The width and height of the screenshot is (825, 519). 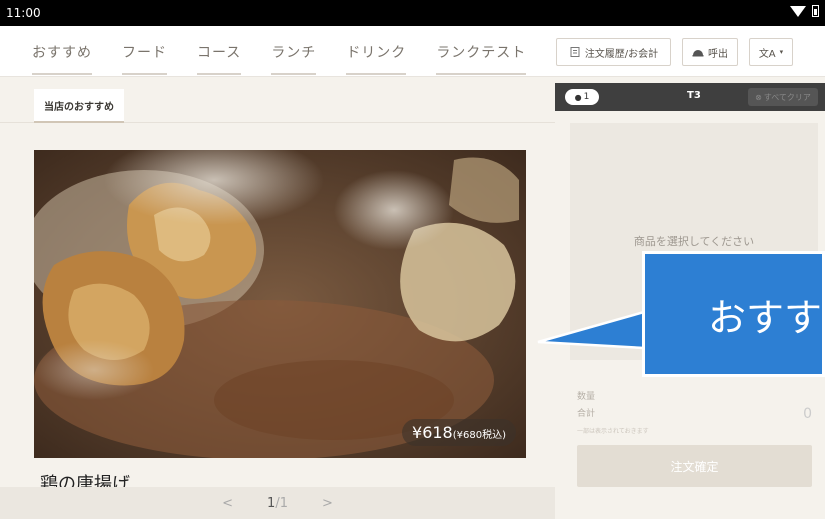 What do you see at coordinates (781, 52) in the screenshot?
I see `chevron-down-icon: ▾` at bounding box center [781, 52].